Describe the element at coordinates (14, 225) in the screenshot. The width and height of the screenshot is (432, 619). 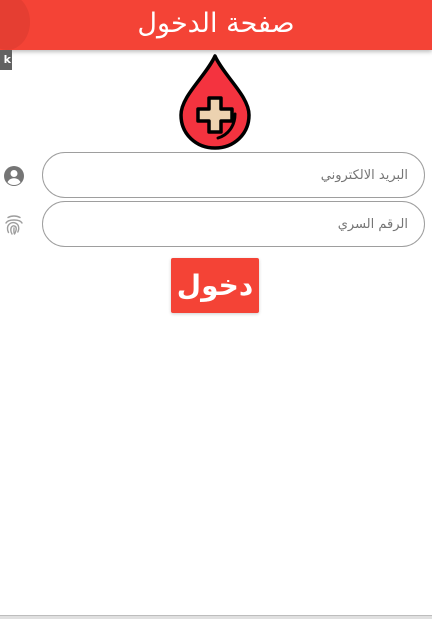
I see `fingerprint-icon` at that location.